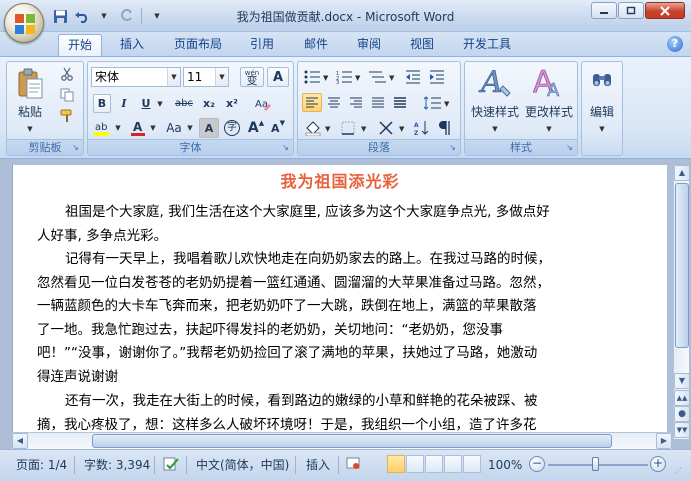 The width and height of the screenshot is (691, 481). Describe the element at coordinates (549, 127) in the screenshot. I see `change-styles-dropdown-icon: ▼` at that location.